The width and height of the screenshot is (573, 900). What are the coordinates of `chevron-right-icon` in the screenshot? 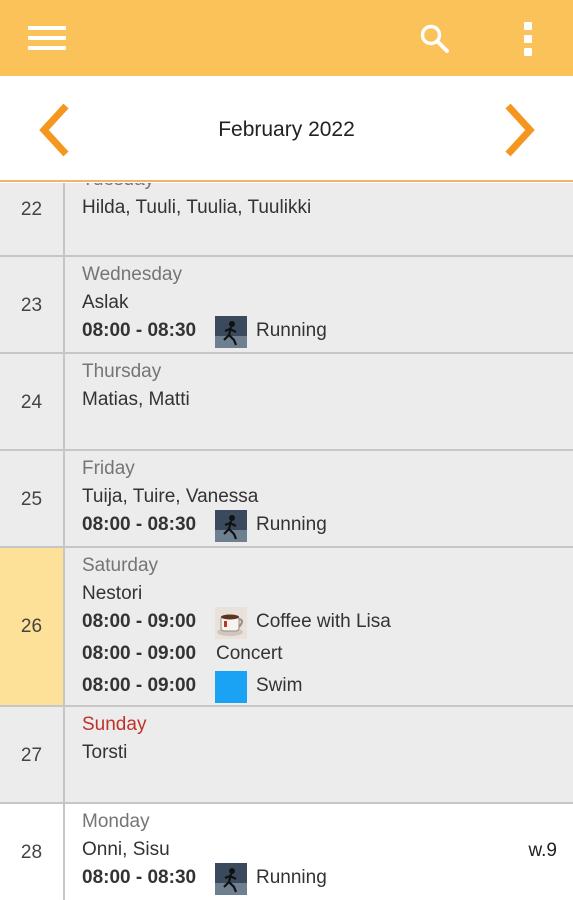 It's located at (518, 130).